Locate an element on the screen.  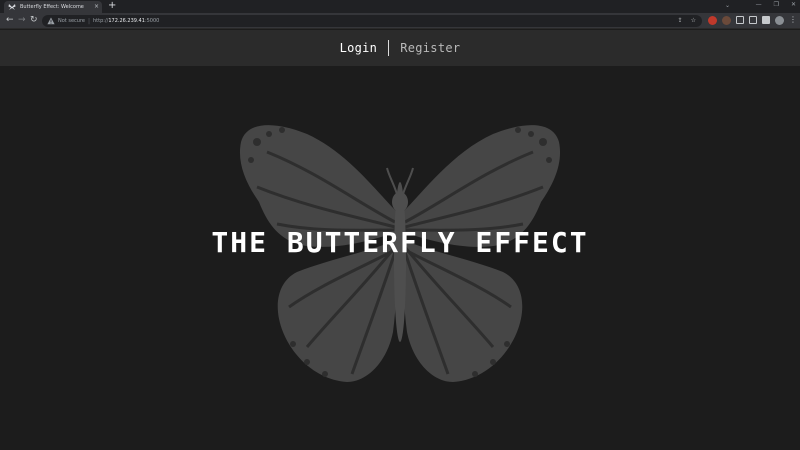
extensions-icon is located at coordinates (753, 20).